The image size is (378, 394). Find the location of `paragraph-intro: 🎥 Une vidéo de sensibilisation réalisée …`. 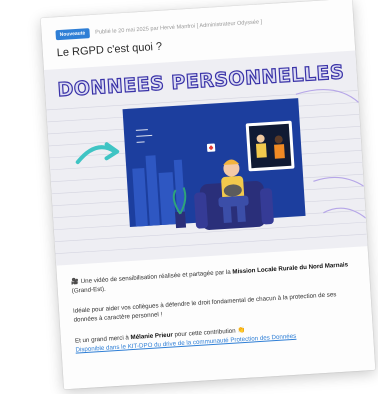

paragraph-intro: 🎥 Une vidéo de sensibilisation réalisée … is located at coordinates (209, 273).